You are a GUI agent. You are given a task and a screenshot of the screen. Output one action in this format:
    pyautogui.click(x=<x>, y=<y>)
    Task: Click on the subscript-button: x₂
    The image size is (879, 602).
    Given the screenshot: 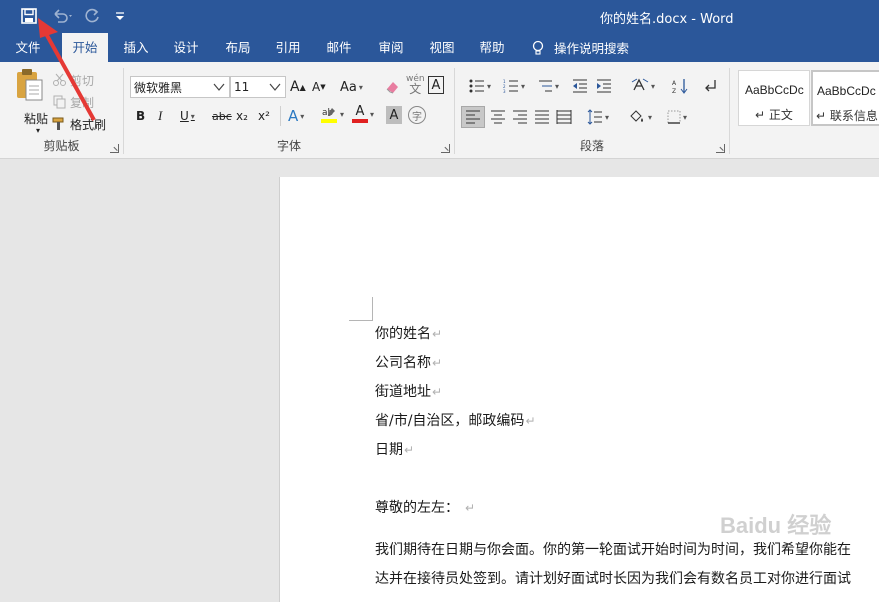 What is the action you would take?
    pyautogui.click(x=242, y=116)
    